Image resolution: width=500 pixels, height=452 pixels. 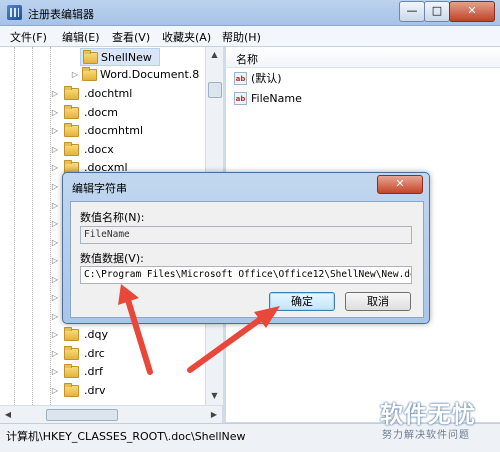 I want to click on window-title: 注册表编辑器, so click(x=61, y=14).